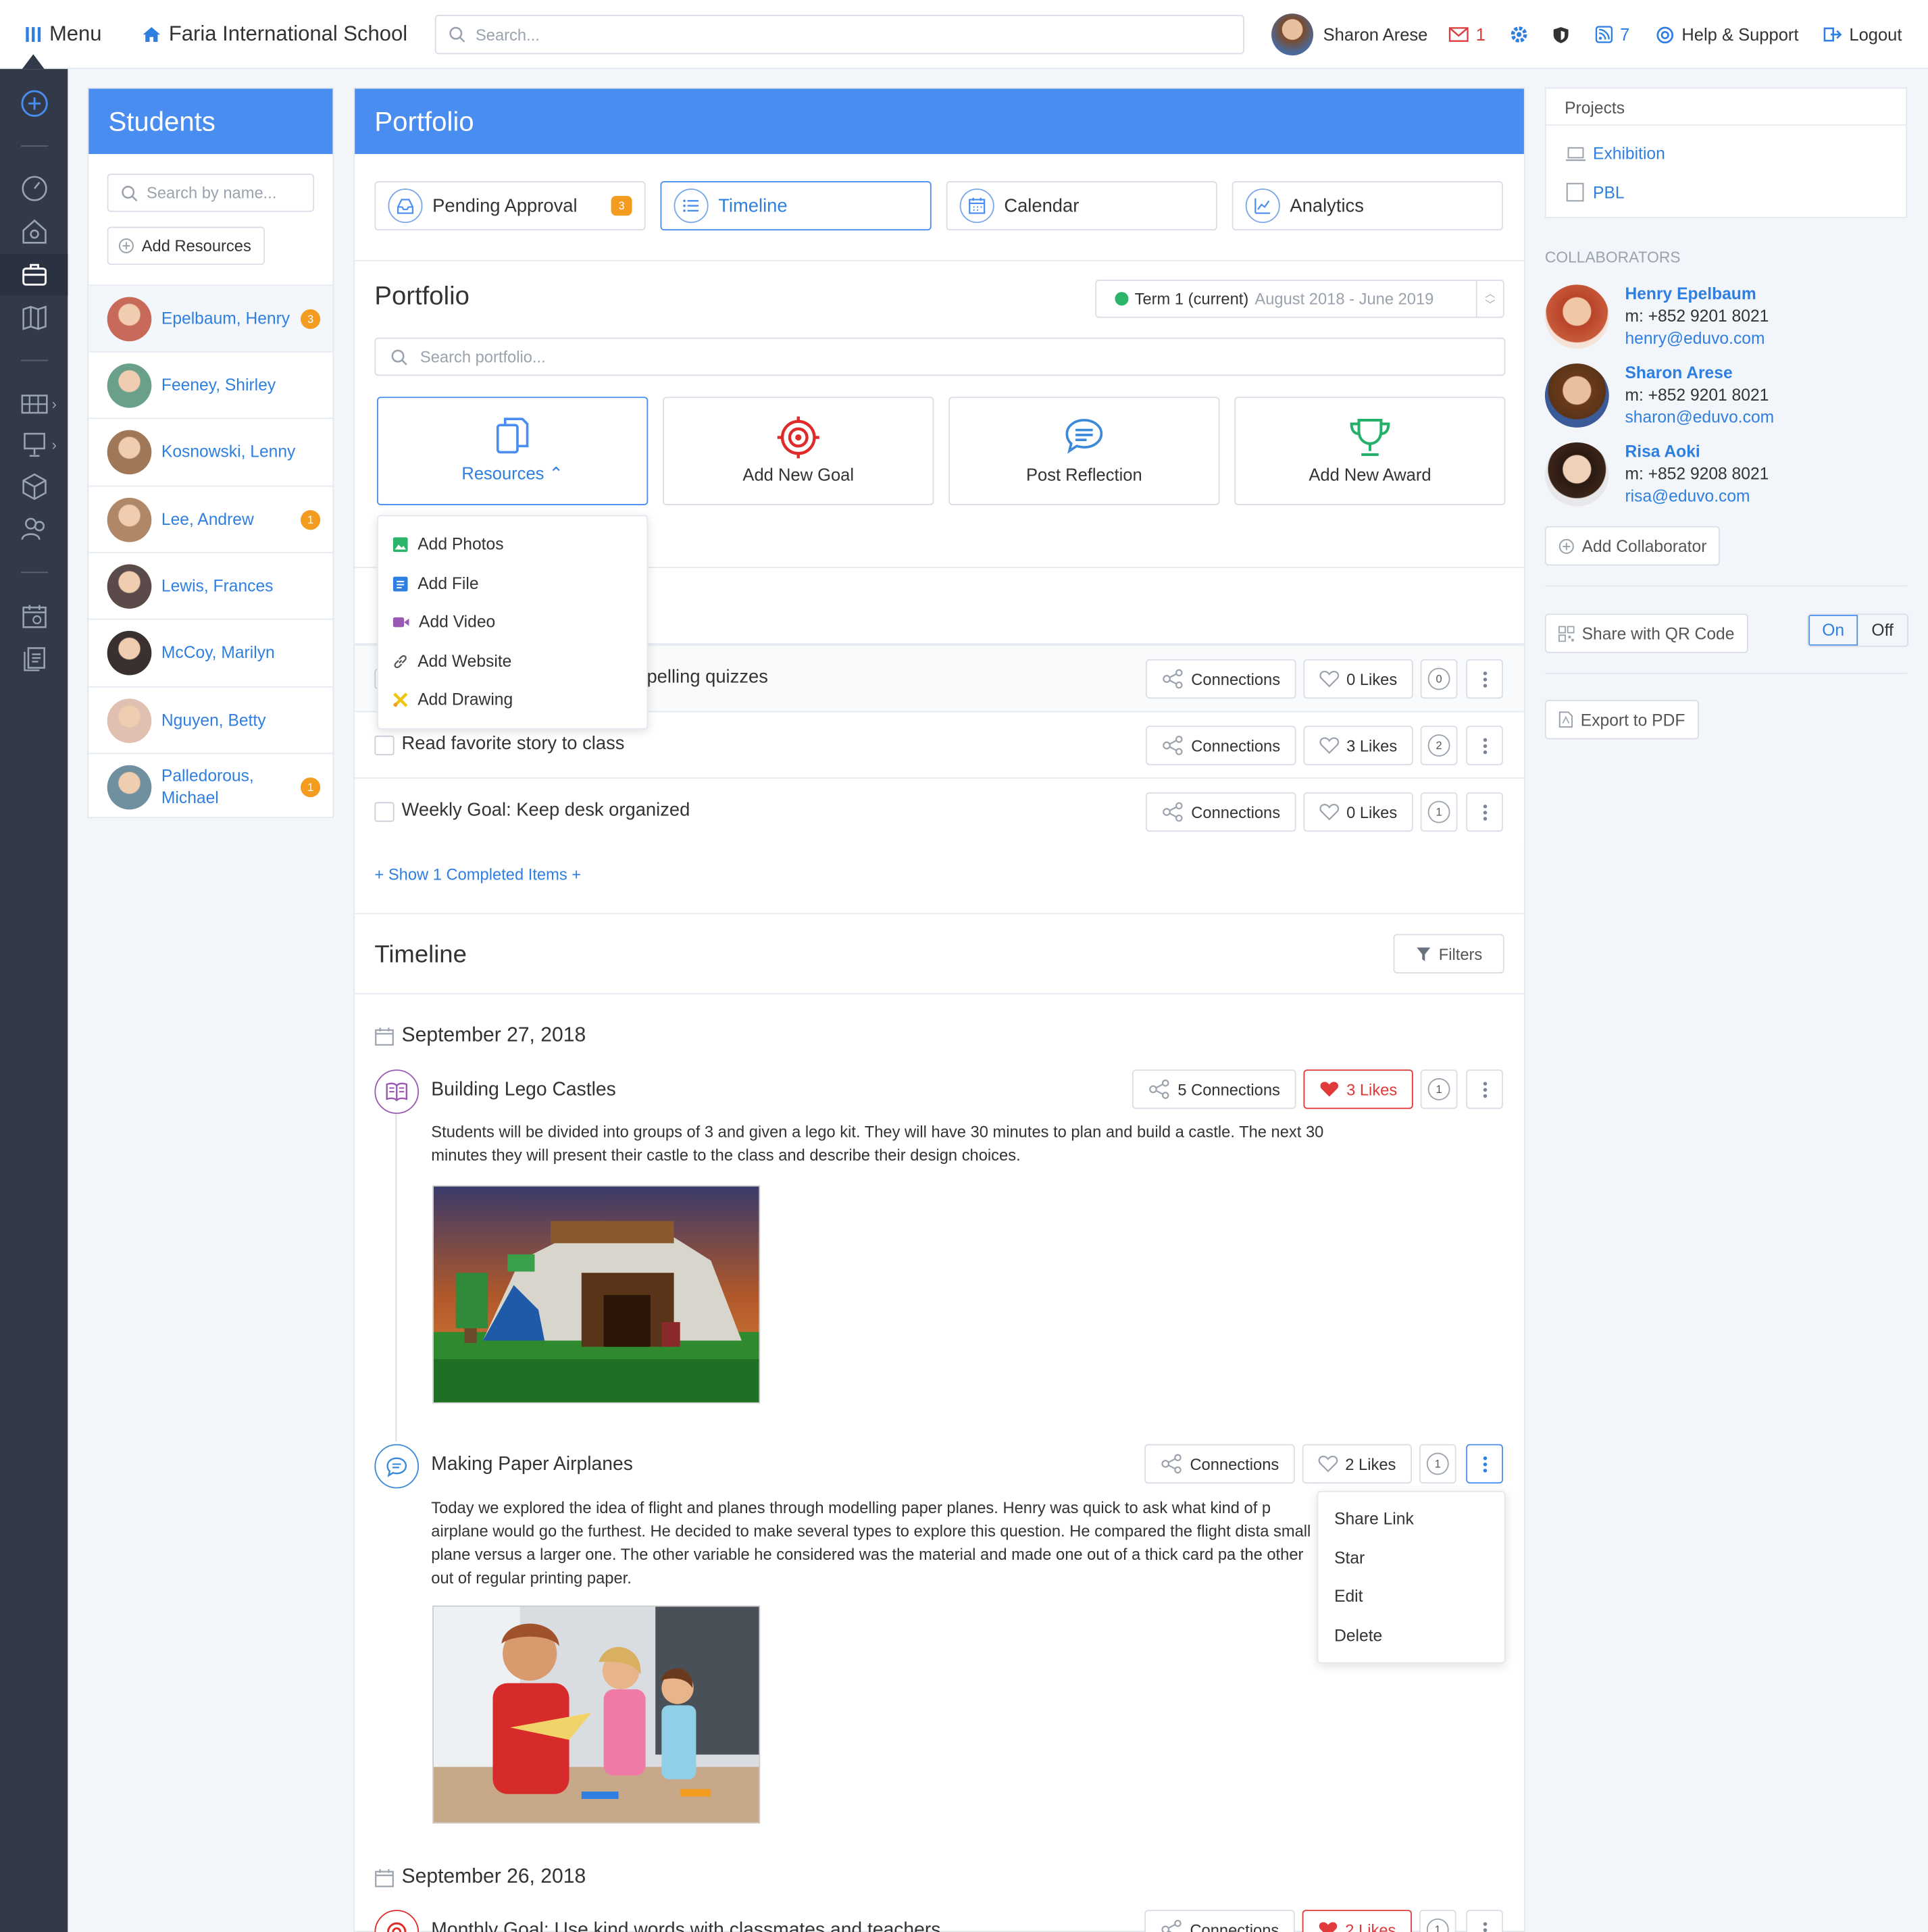 The height and width of the screenshot is (1932, 1928). Describe the element at coordinates (453, 699) in the screenshot. I see `add-drawing-item: Add Drawing` at that location.